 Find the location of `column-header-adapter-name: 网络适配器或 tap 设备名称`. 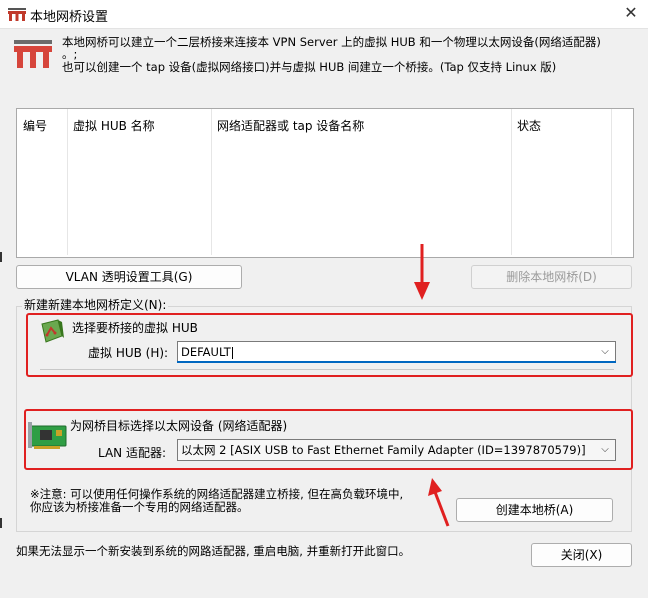

column-header-adapter-name: 网络适配器或 tap 设备名称 is located at coordinates (290, 125).